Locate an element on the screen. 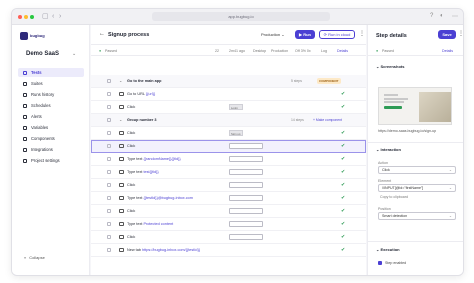 The height and width of the screenshot is (283, 474). execution-heading: ⌄ Execution is located at coordinates (388, 249).